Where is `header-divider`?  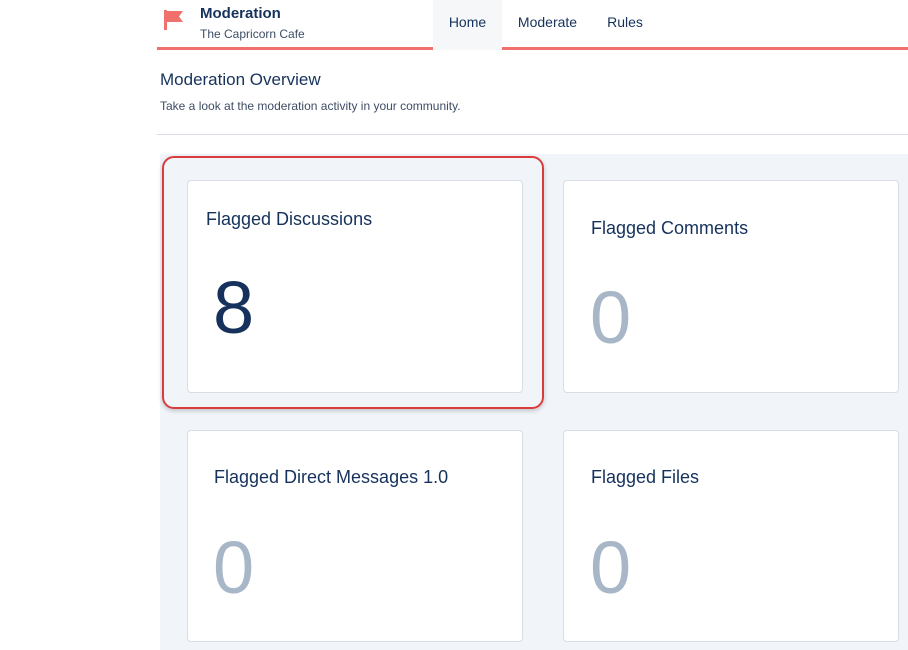
header-divider is located at coordinates (532, 134).